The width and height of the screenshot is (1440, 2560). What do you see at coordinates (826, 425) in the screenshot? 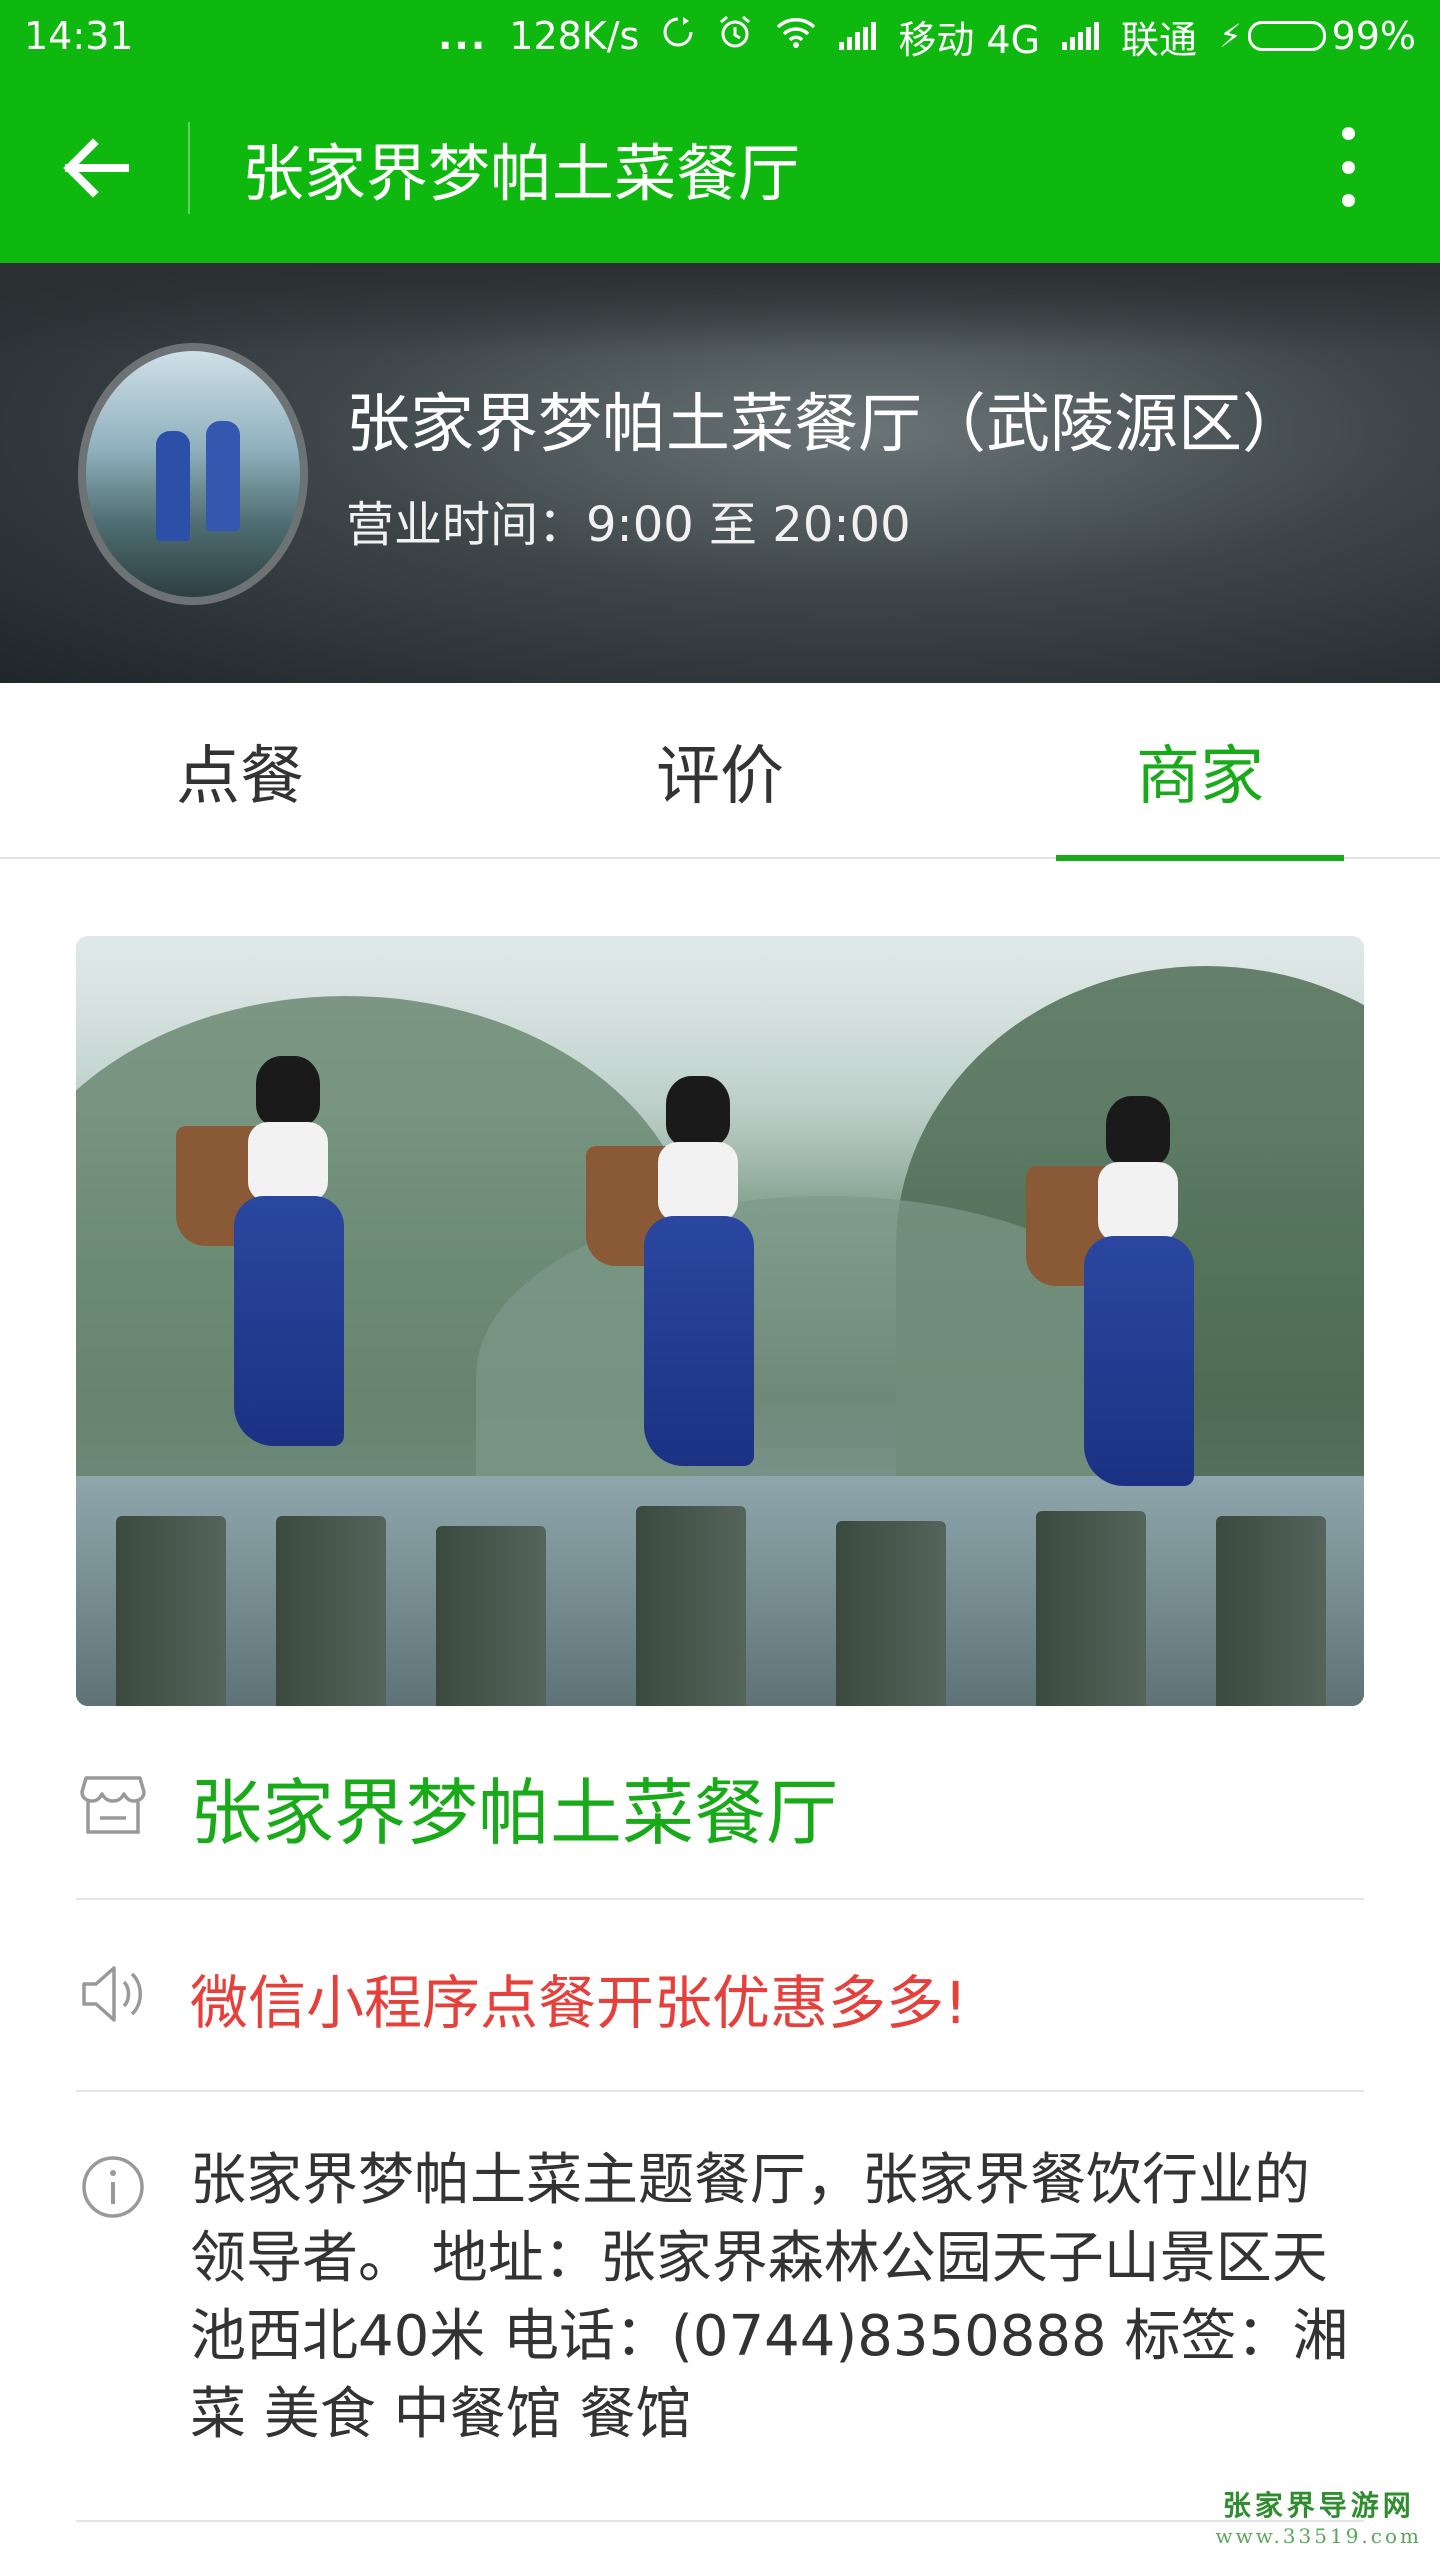
I see `shop-full-name: 张家界梦帕土菜餐厅（武陵源区）` at bounding box center [826, 425].